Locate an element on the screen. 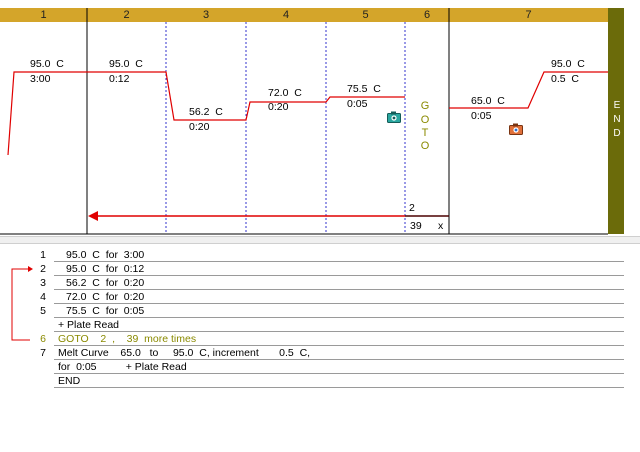  step1-time: 3:00 is located at coordinates (40, 79).